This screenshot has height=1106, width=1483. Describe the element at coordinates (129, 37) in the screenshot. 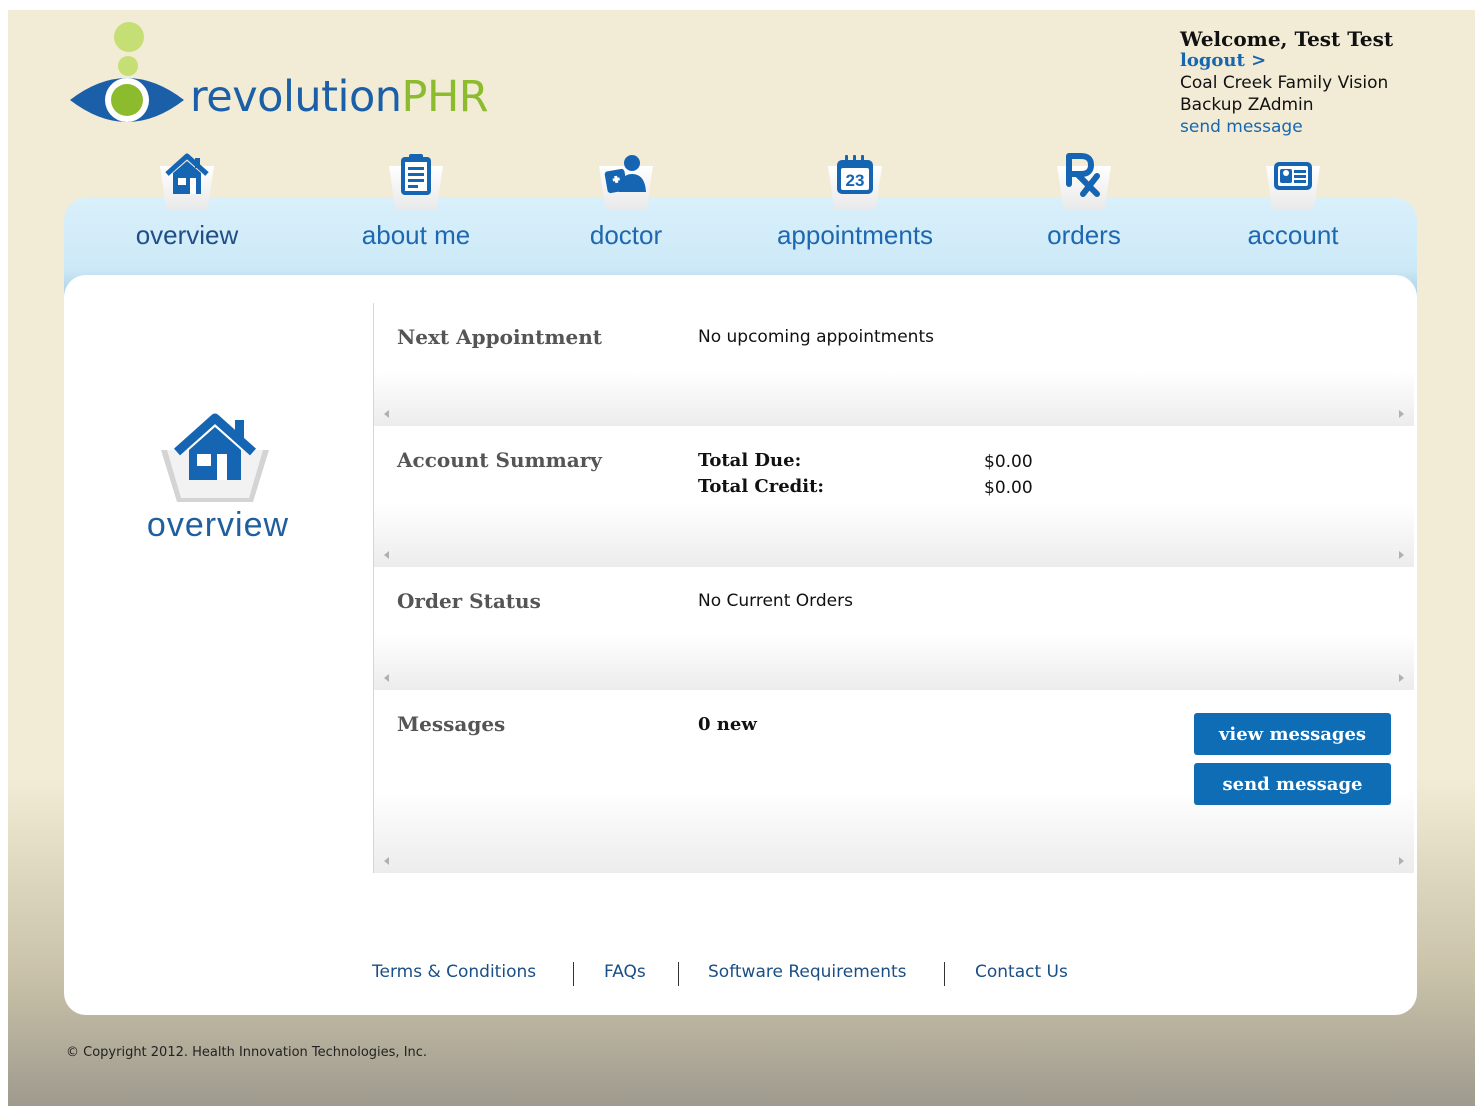

I see `logo-dot` at that location.